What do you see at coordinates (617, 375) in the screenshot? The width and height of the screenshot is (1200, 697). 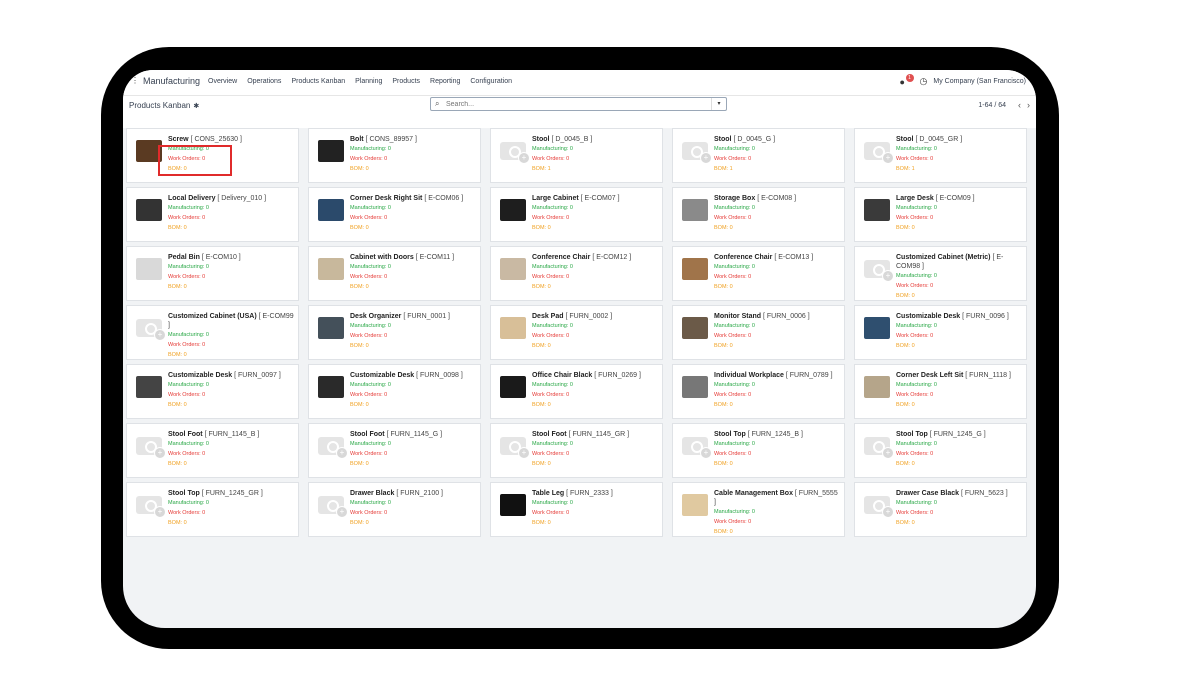 I see `product-code: [ FURN_0269 ]` at bounding box center [617, 375].